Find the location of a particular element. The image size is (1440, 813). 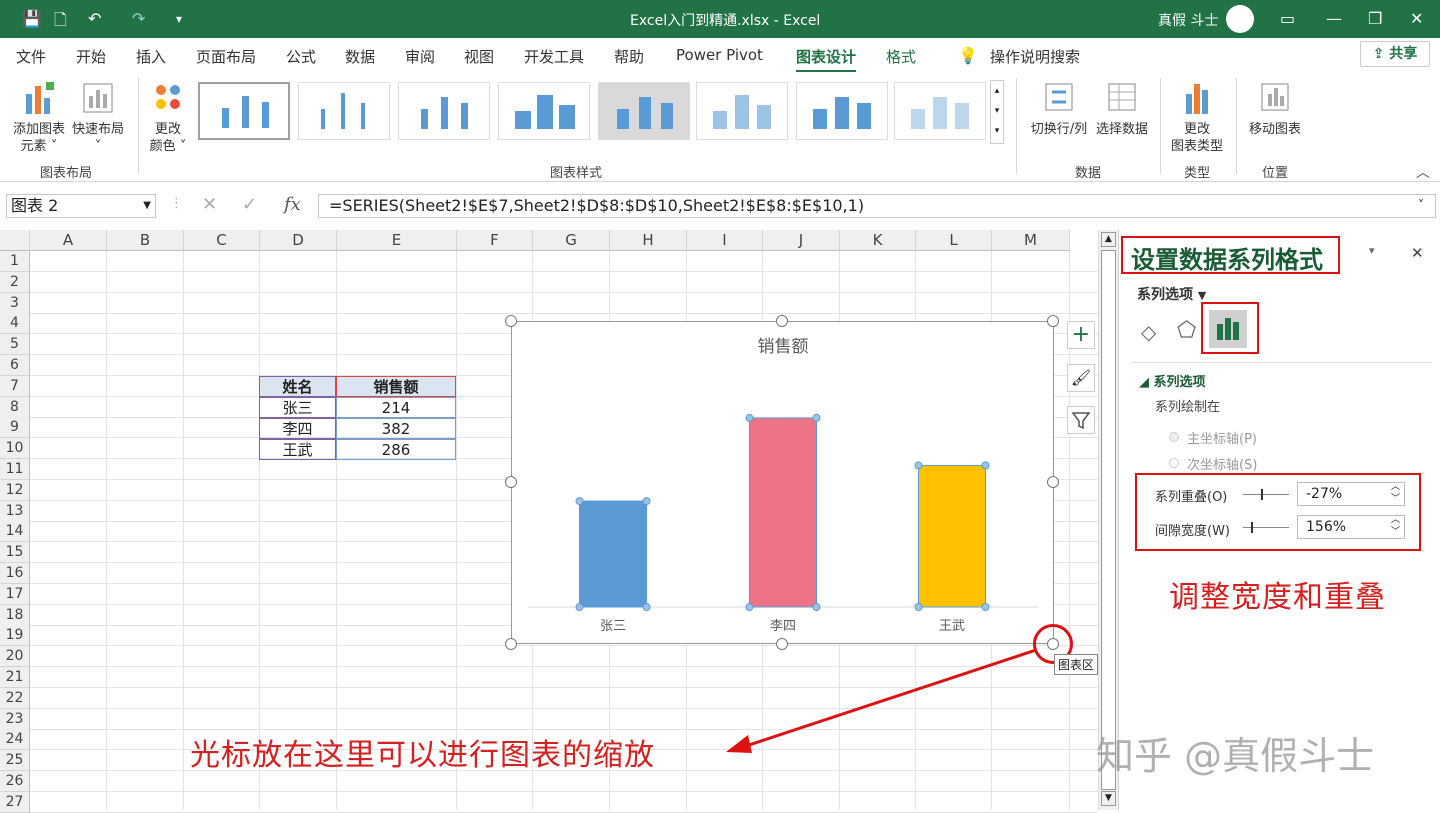

customize-toolbar-icon: ▾ is located at coordinates (179, 19).